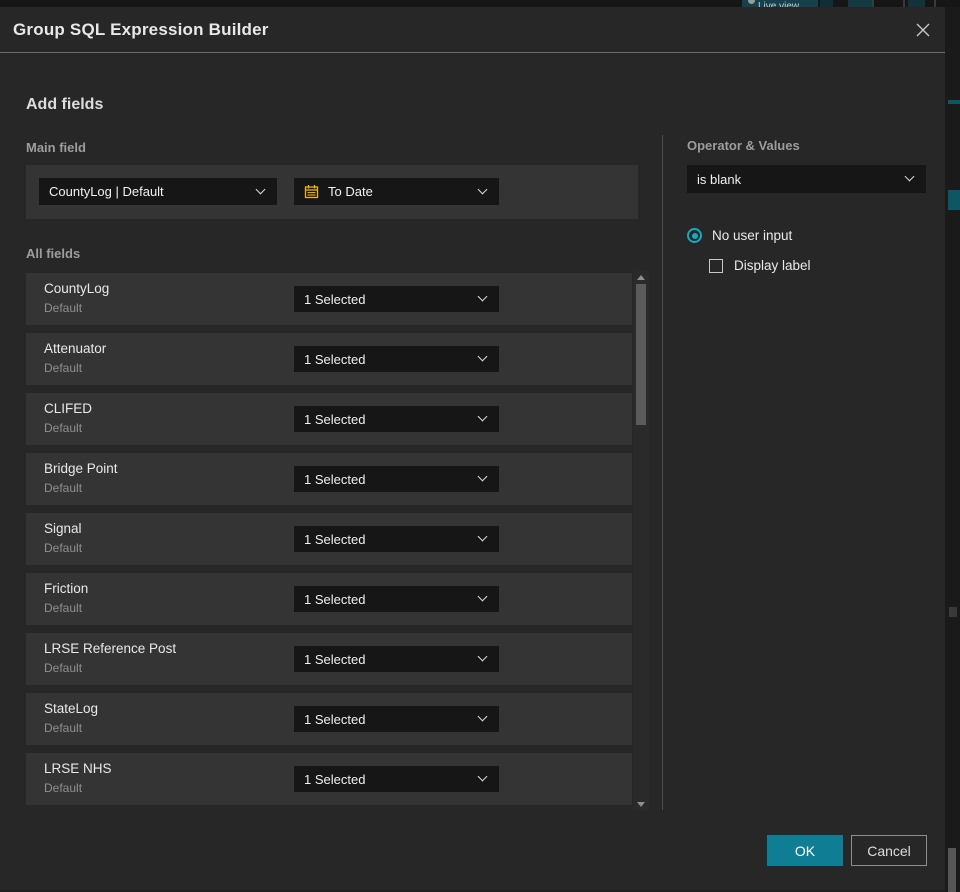 This screenshot has width=960, height=892. Describe the element at coordinates (106, 191) in the screenshot. I see `main-field-dropdown-value: CountyLog | Default` at that location.